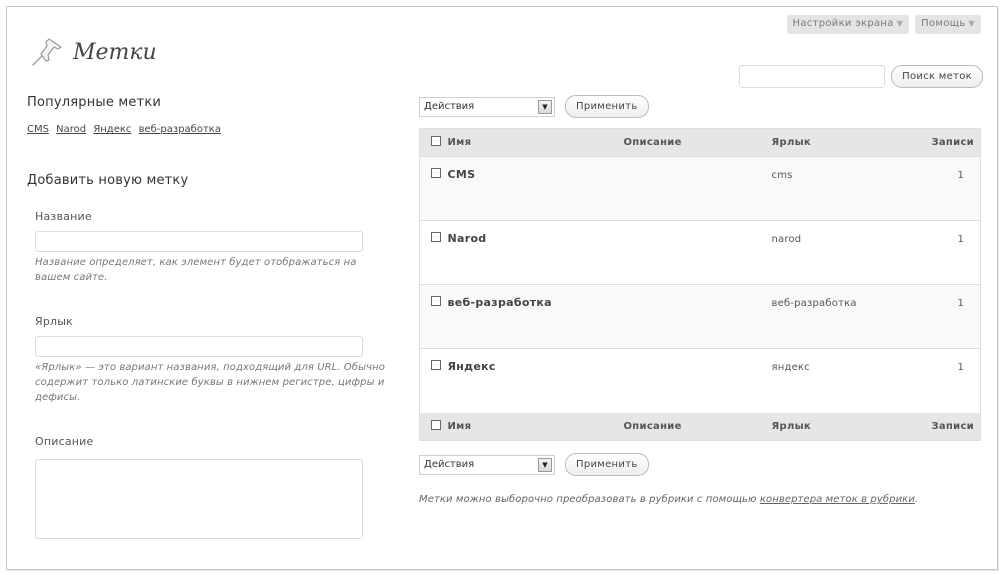  I want to click on table-header-row: Имя Описание Ярлык Записи, so click(700, 142).